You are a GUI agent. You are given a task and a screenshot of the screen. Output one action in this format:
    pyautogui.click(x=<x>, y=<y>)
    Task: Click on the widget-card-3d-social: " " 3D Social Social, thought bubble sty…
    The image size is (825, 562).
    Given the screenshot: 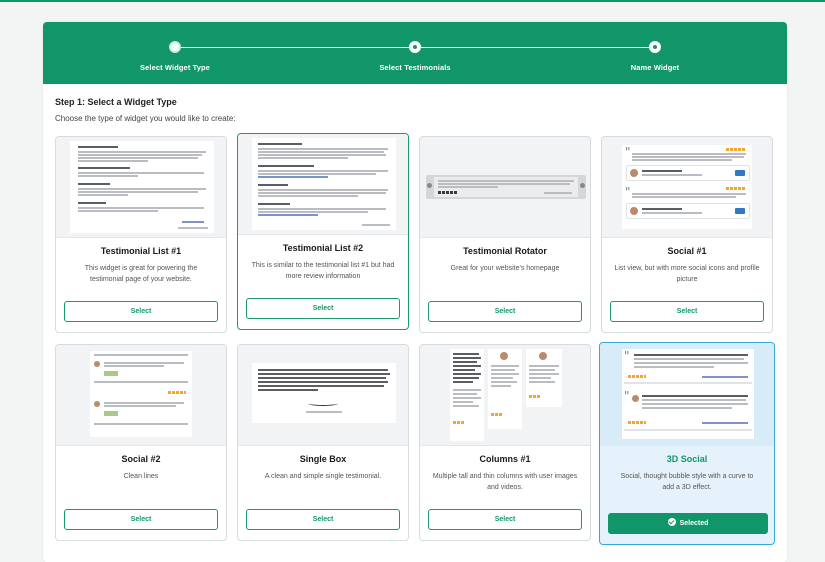 What is the action you would take?
    pyautogui.click(x=687, y=443)
    